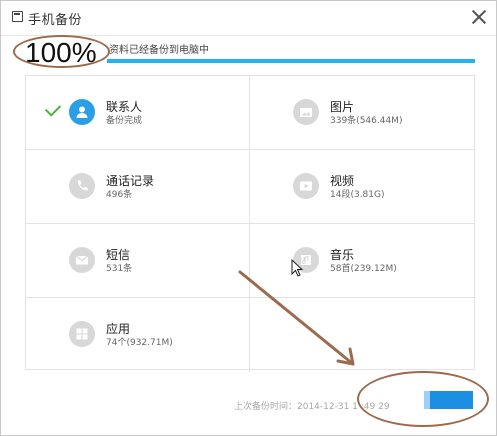  What do you see at coordinates (362, 187) in the screenshot?
I see `backup-item-videos: 视频 14段(3.81G)` at bounding box center [362, 187].